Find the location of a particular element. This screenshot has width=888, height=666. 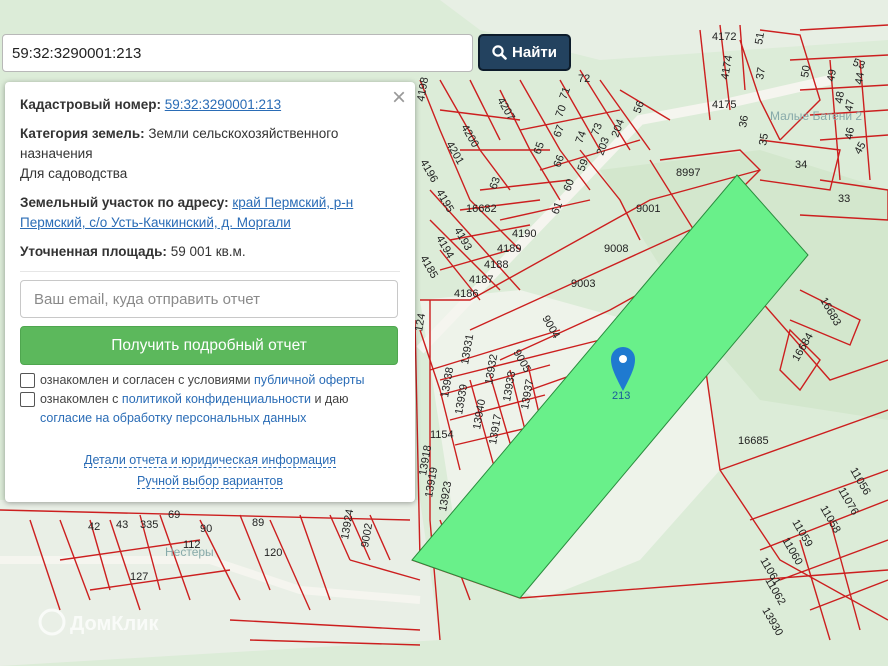

email-field is located at coordinates (209, 299).